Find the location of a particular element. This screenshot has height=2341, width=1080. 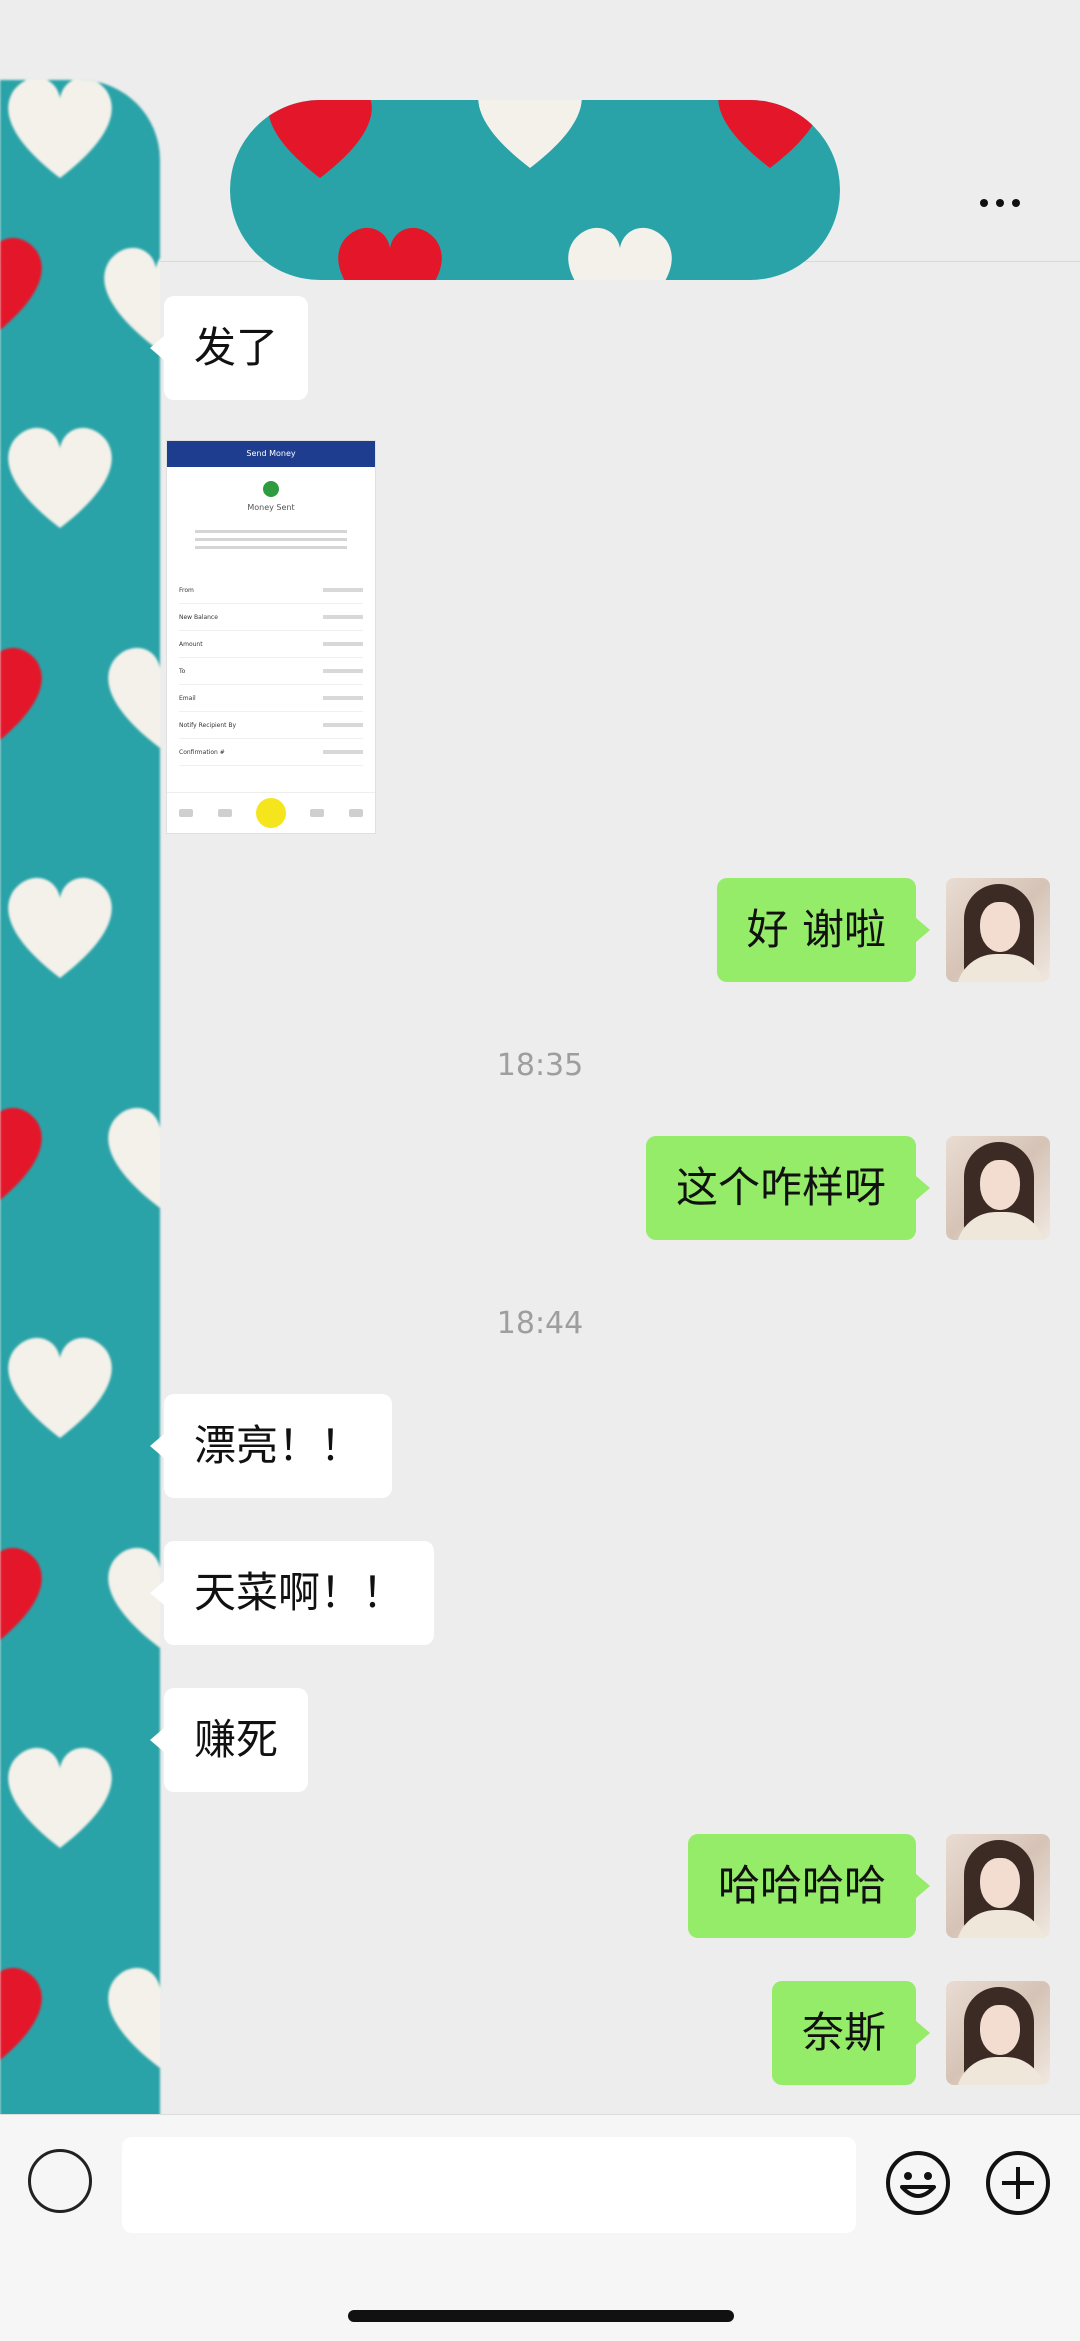

thumb-row: New Balance is located at coordinates (271, 617).